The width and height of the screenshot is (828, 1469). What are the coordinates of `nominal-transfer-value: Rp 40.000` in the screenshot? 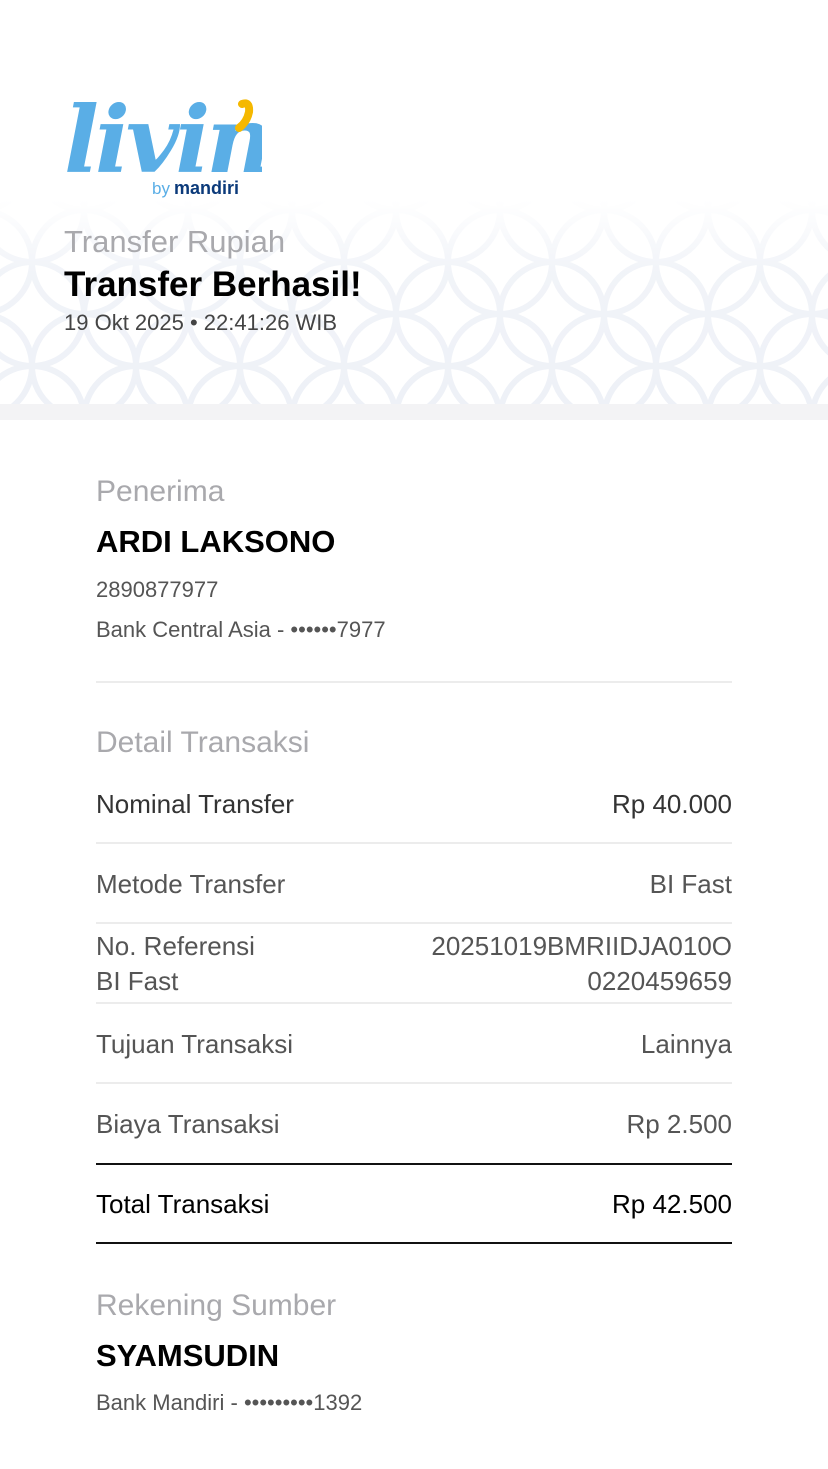 It's located at (672, 804).